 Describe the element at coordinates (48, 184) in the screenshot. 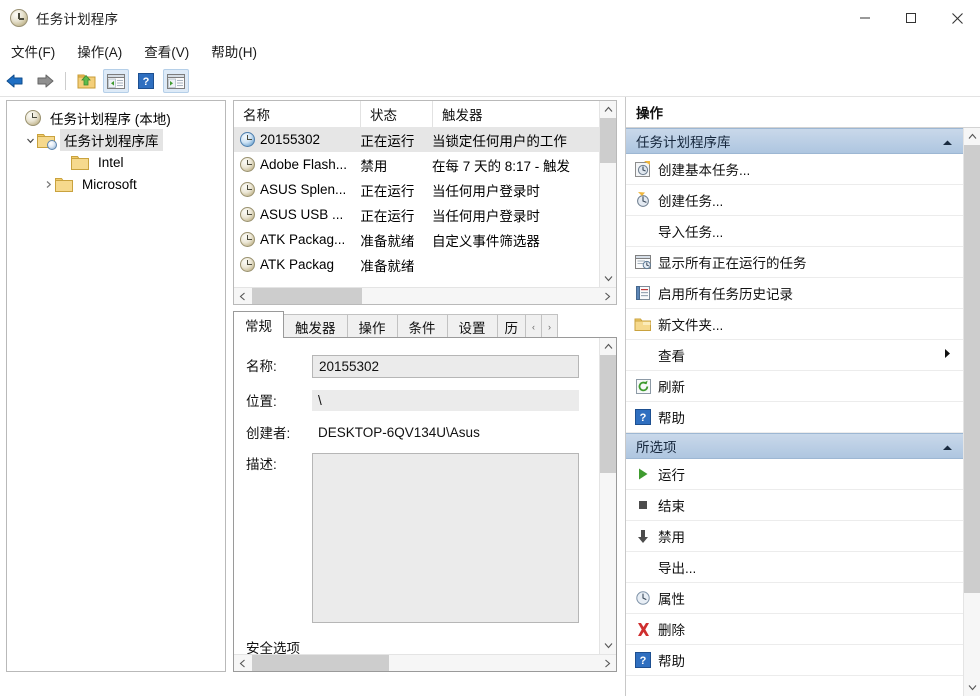

I see `chevron-right-icon` at that location.